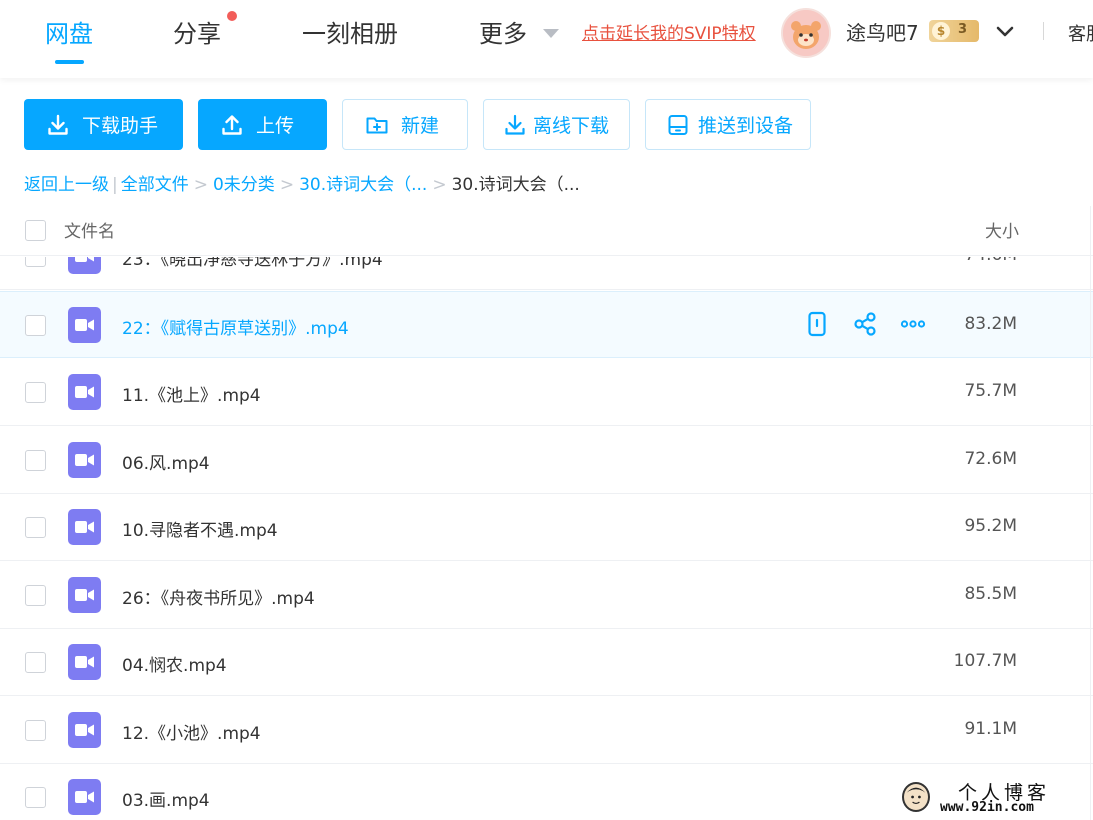  I want to click on file-row: 06.风.mp4 72.6M, so click(546, 460).